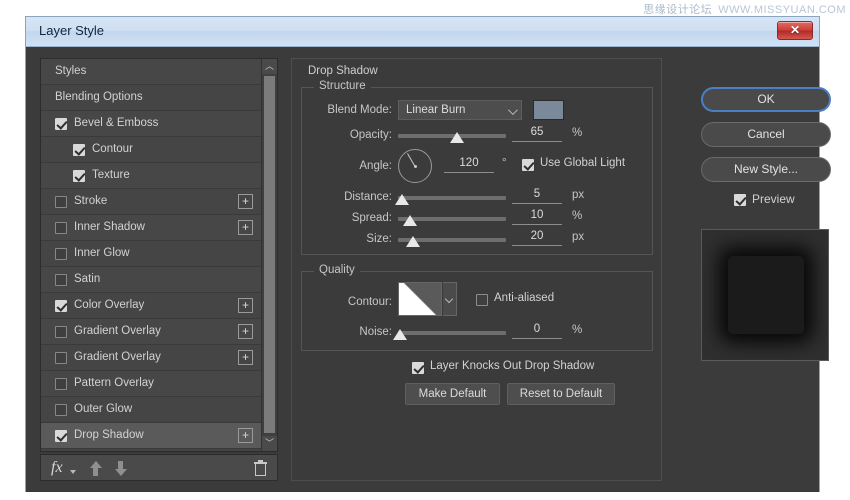 The height and width of the screenshot is (500, 850). What do you see at coordinates (537, 196) in the screenshot?
I see `distance-input: 5` at bounding box center [537, 196].